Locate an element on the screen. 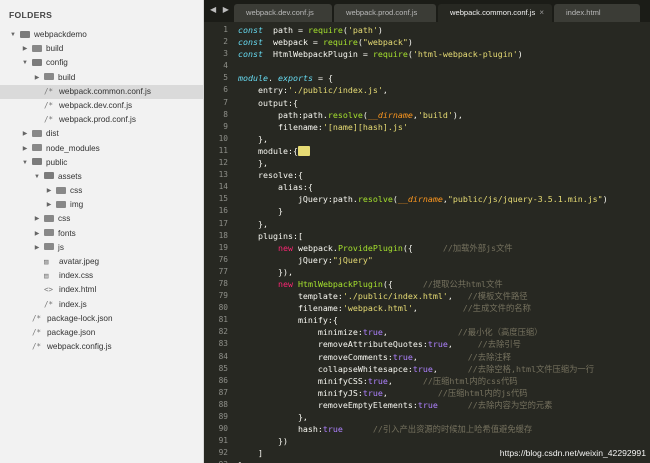 The width and height of the screenshot is (650, 463). tree-folder: ▶ dist is located at coordinates (101, 134).